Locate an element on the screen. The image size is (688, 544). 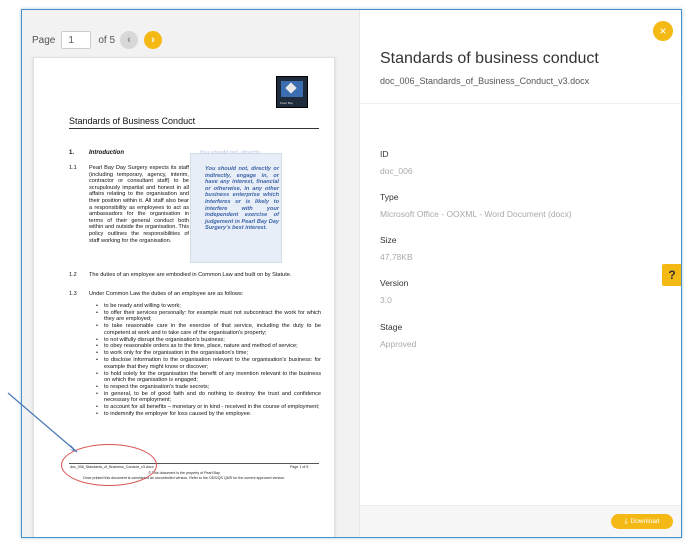
list-item: to be ready and willing to work; is located at coordinates (208, 306).